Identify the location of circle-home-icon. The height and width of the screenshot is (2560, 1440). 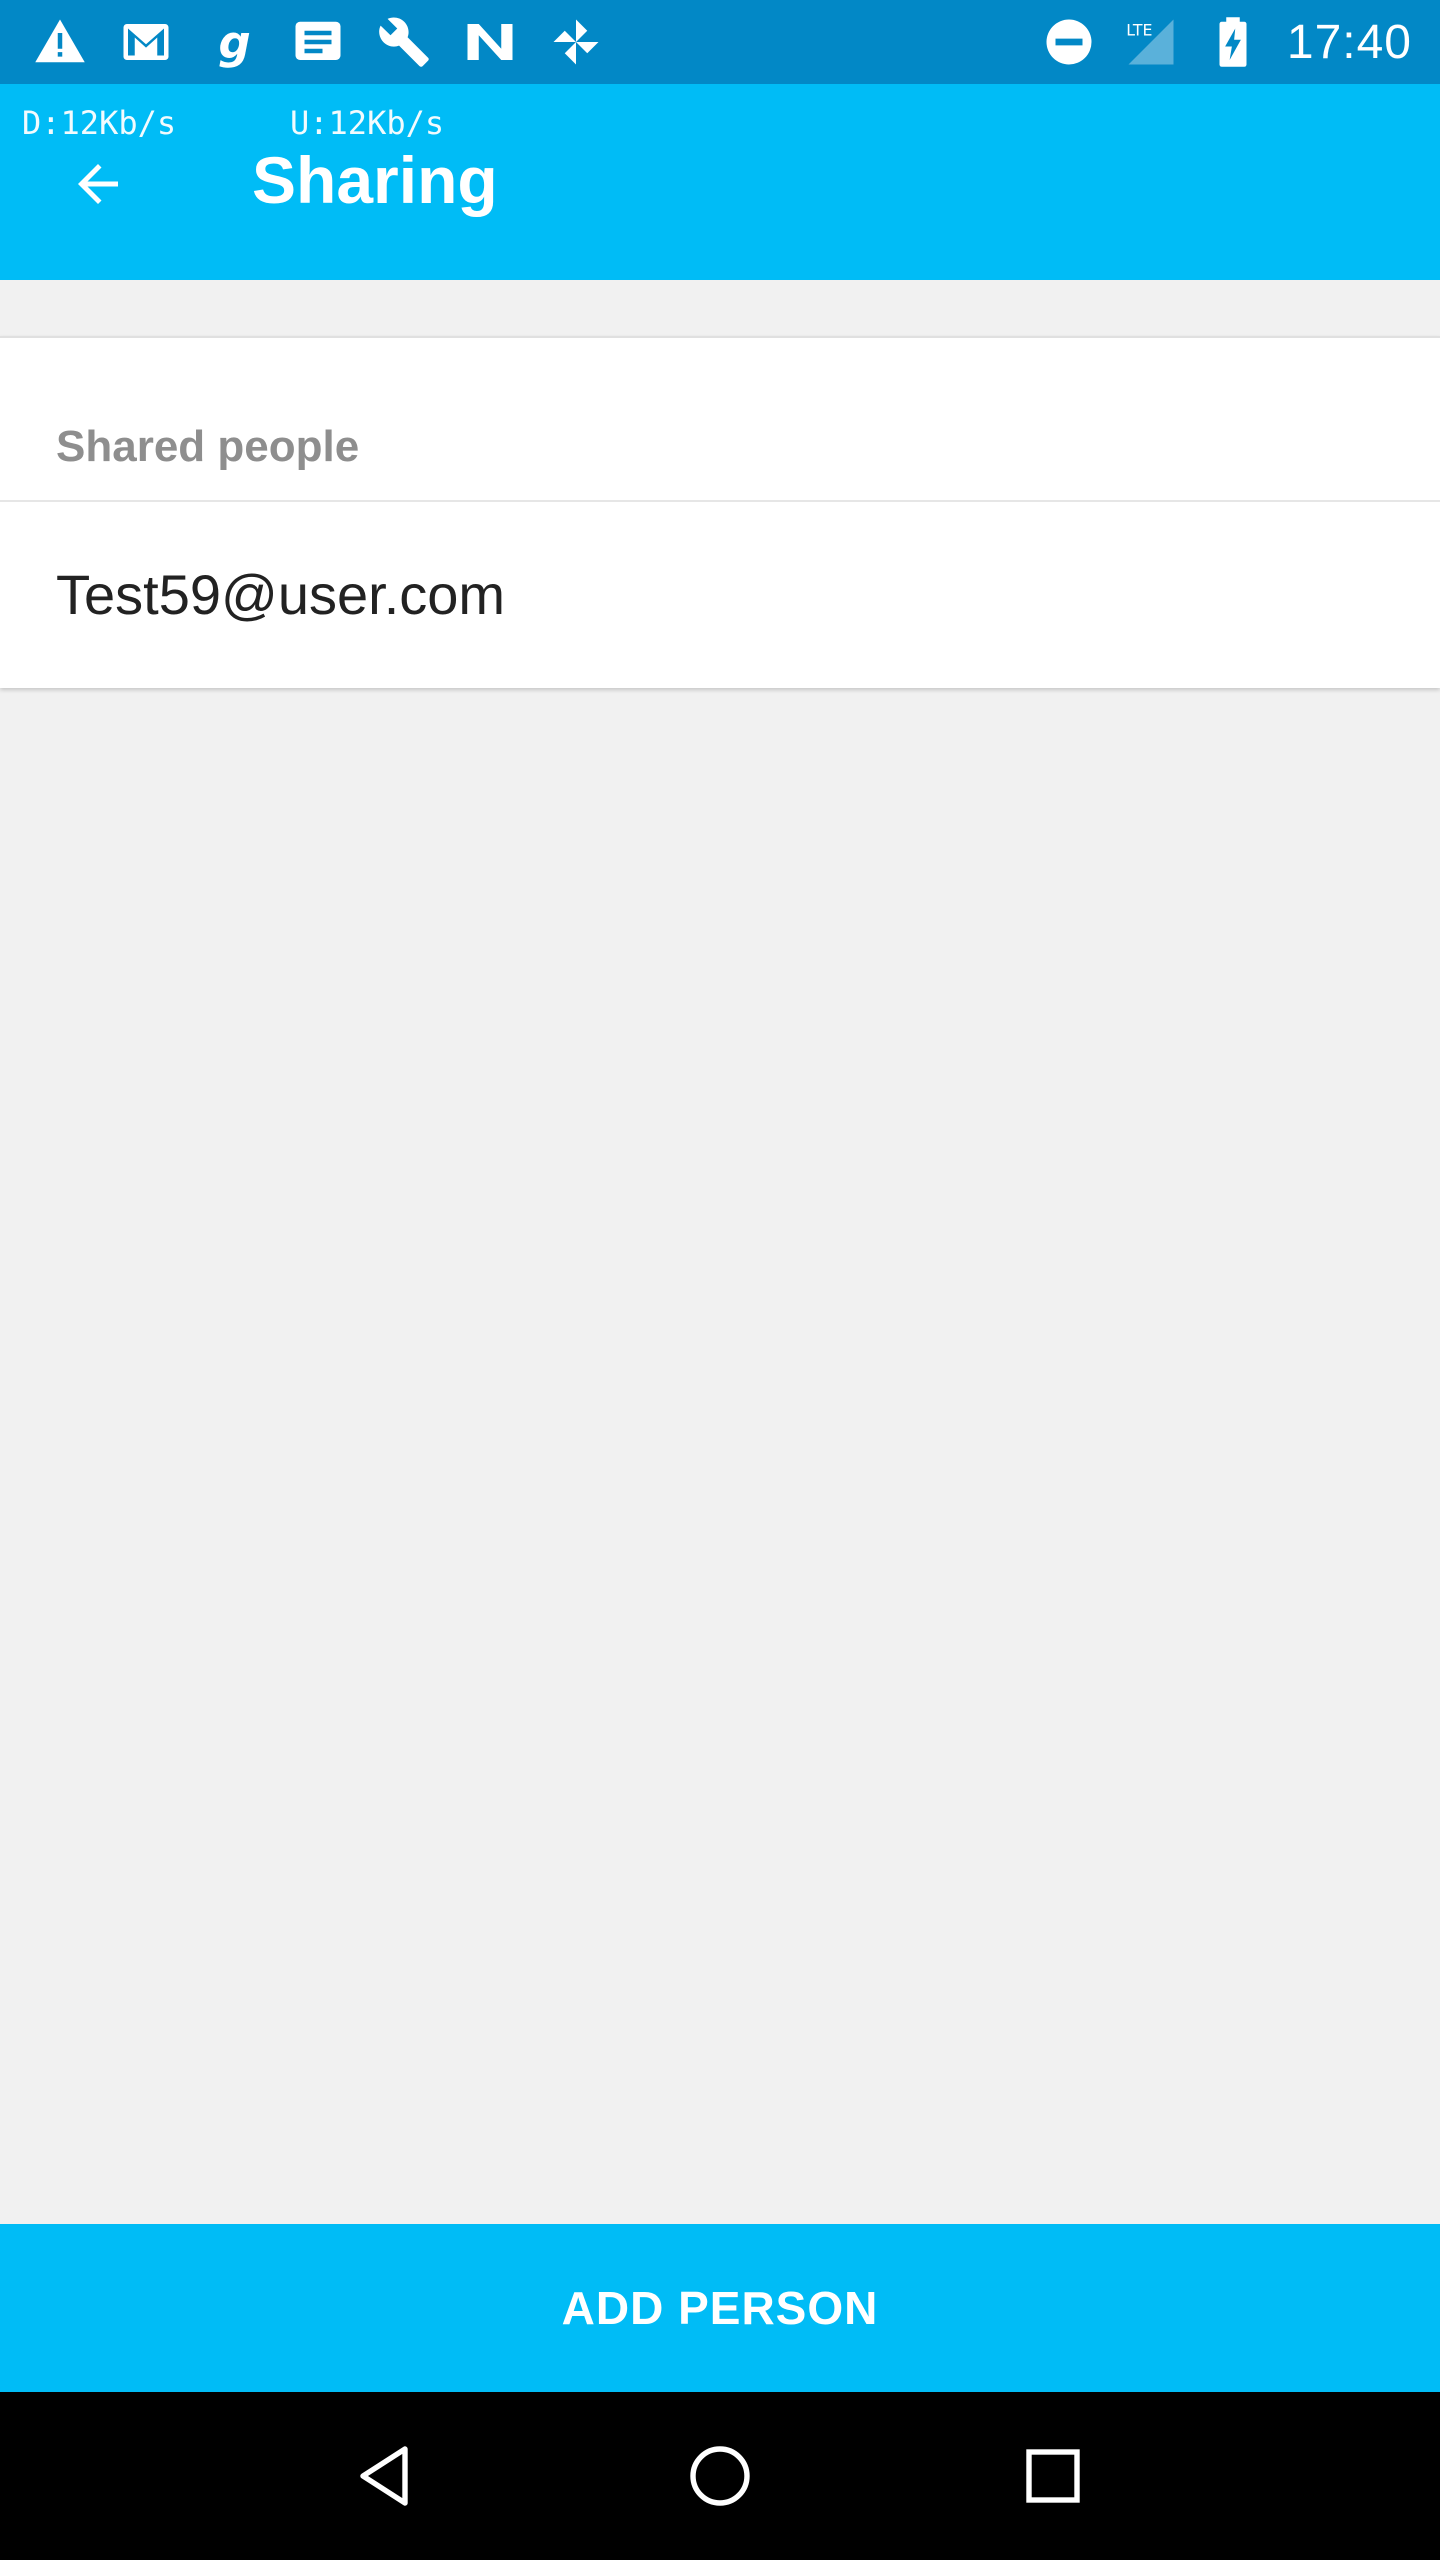
(720, 2476).